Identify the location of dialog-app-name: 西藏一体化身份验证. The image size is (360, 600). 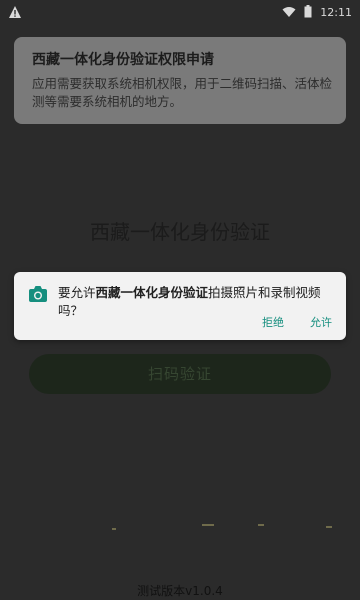
(152, 292).